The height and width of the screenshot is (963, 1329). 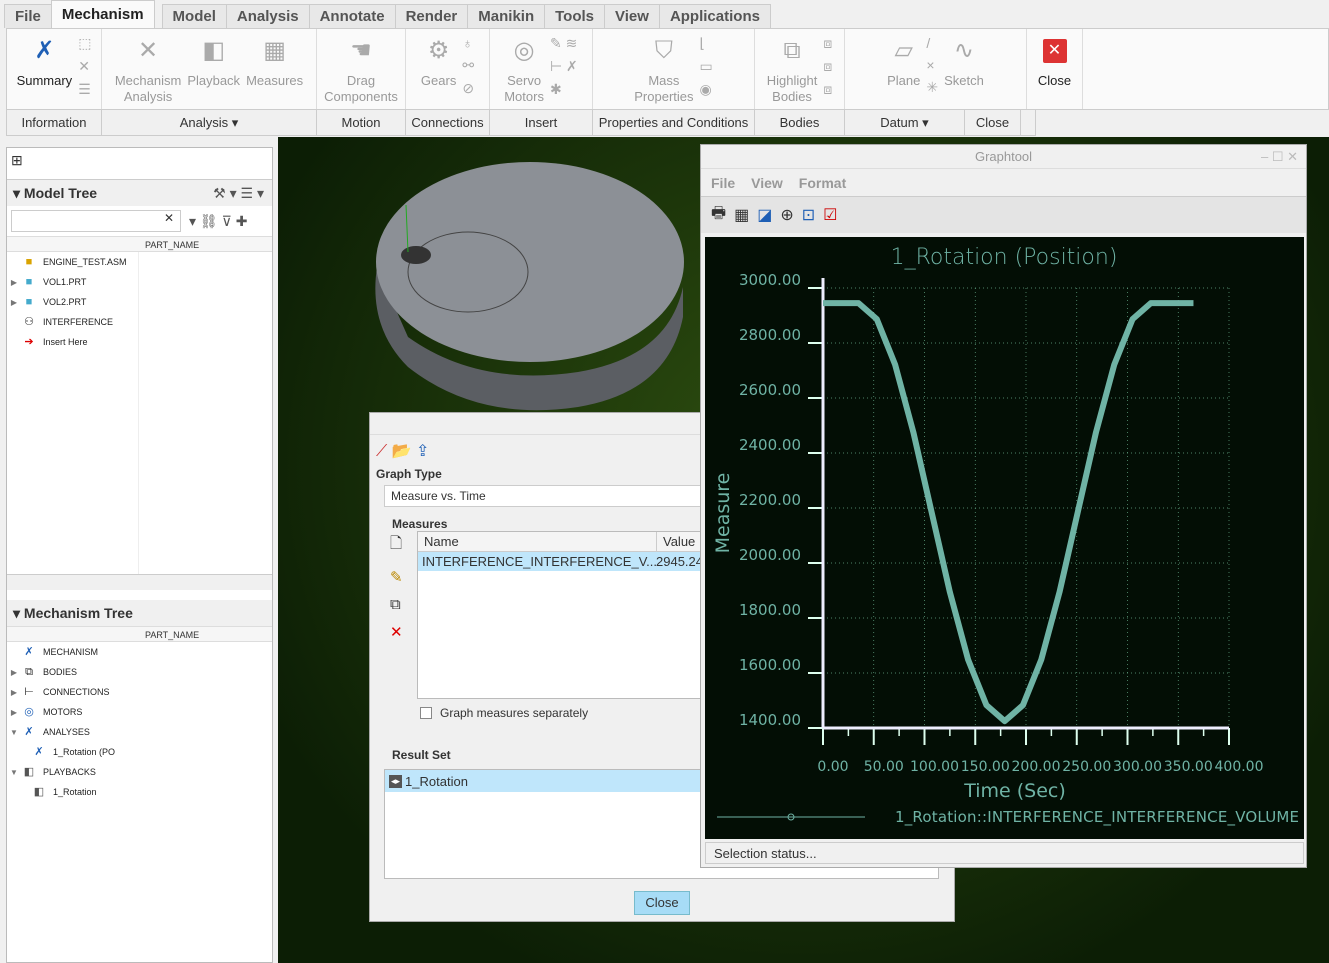 I want to click on info-small-icons: ⬚ ✕ ☰, so click(x=84, y=66).